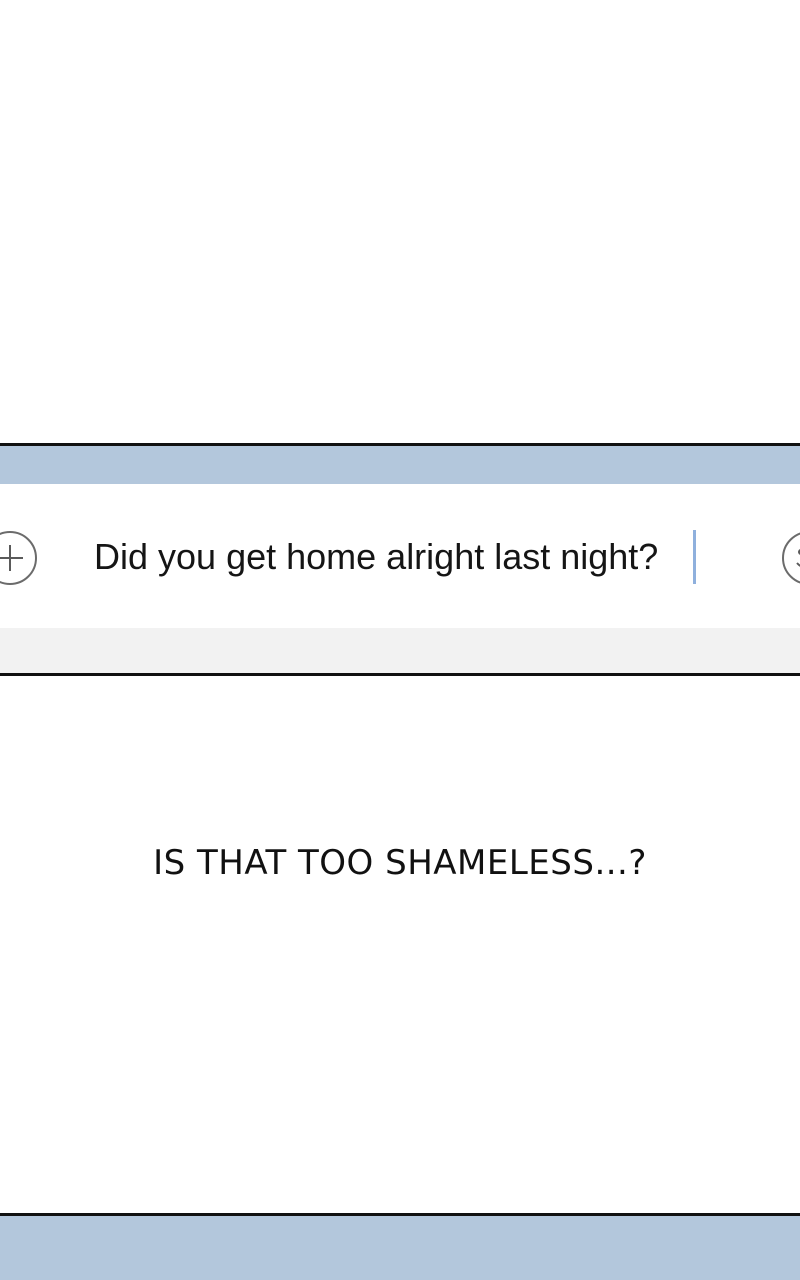 The width and height of the screenshot is (800, 1280). I want to click on panel-header-bar, so click(400, 465).